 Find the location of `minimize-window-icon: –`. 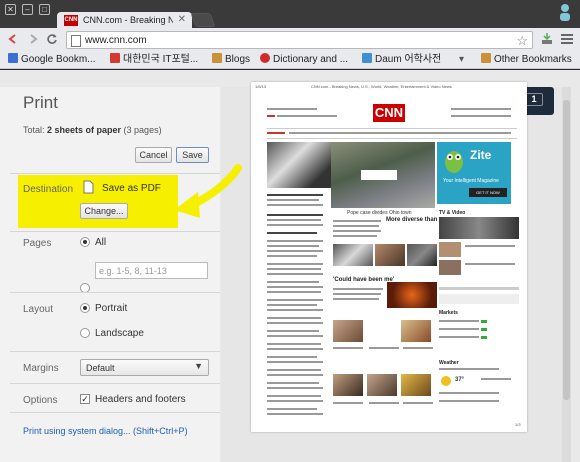

minimize-window-icon: – is located at coordinates (27, 9).